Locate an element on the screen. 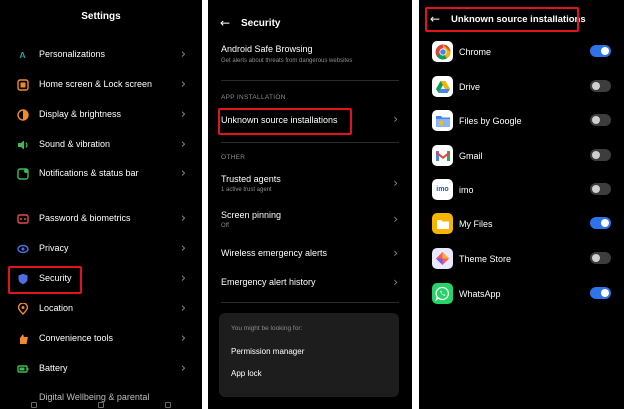  gmail-toggle is located at coordinates (600, 155).